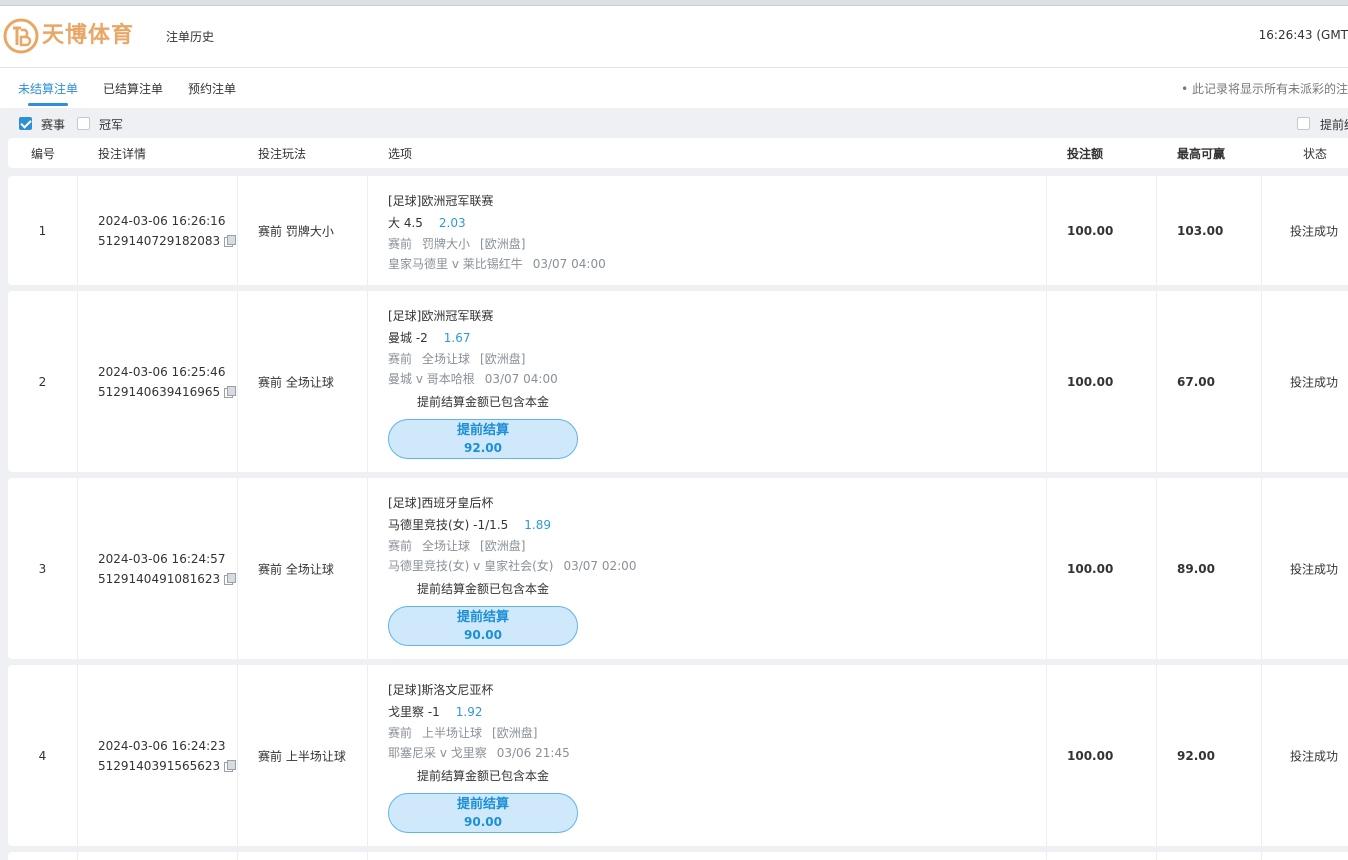 This screenshot has height=860, width=1348. I want to click on bet-no: 2, so click(42, 381).